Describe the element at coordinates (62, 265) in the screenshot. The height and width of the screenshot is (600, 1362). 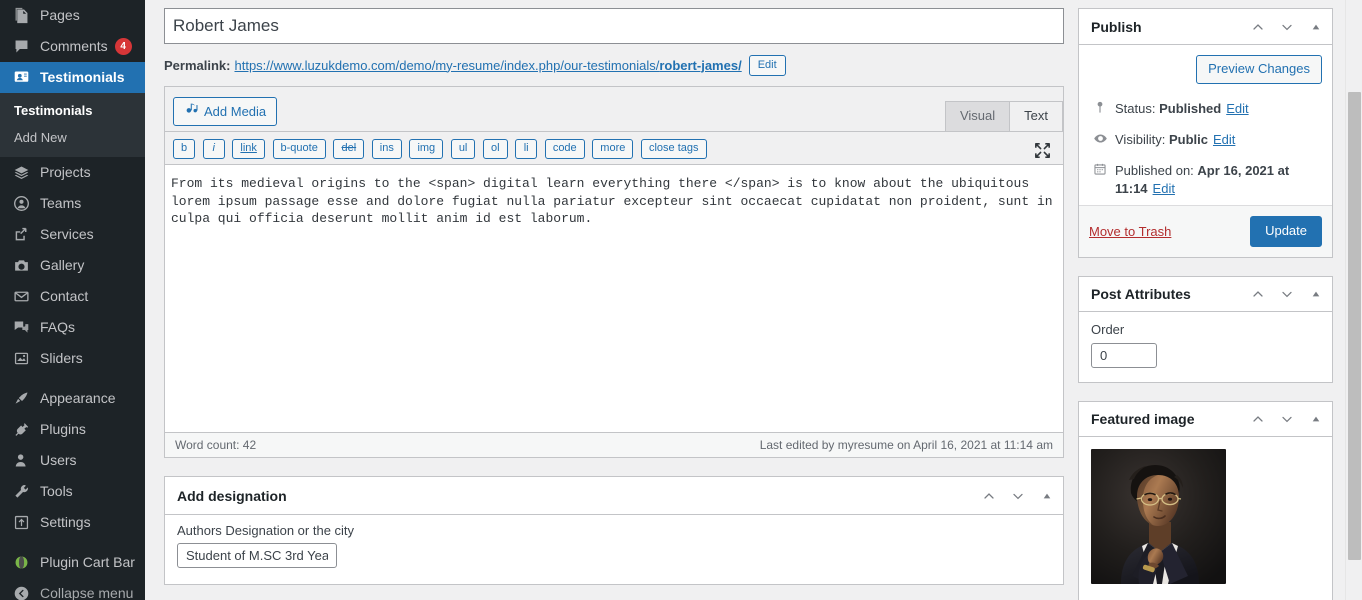
I see `sidebar-item-label: Gallery` at that location.